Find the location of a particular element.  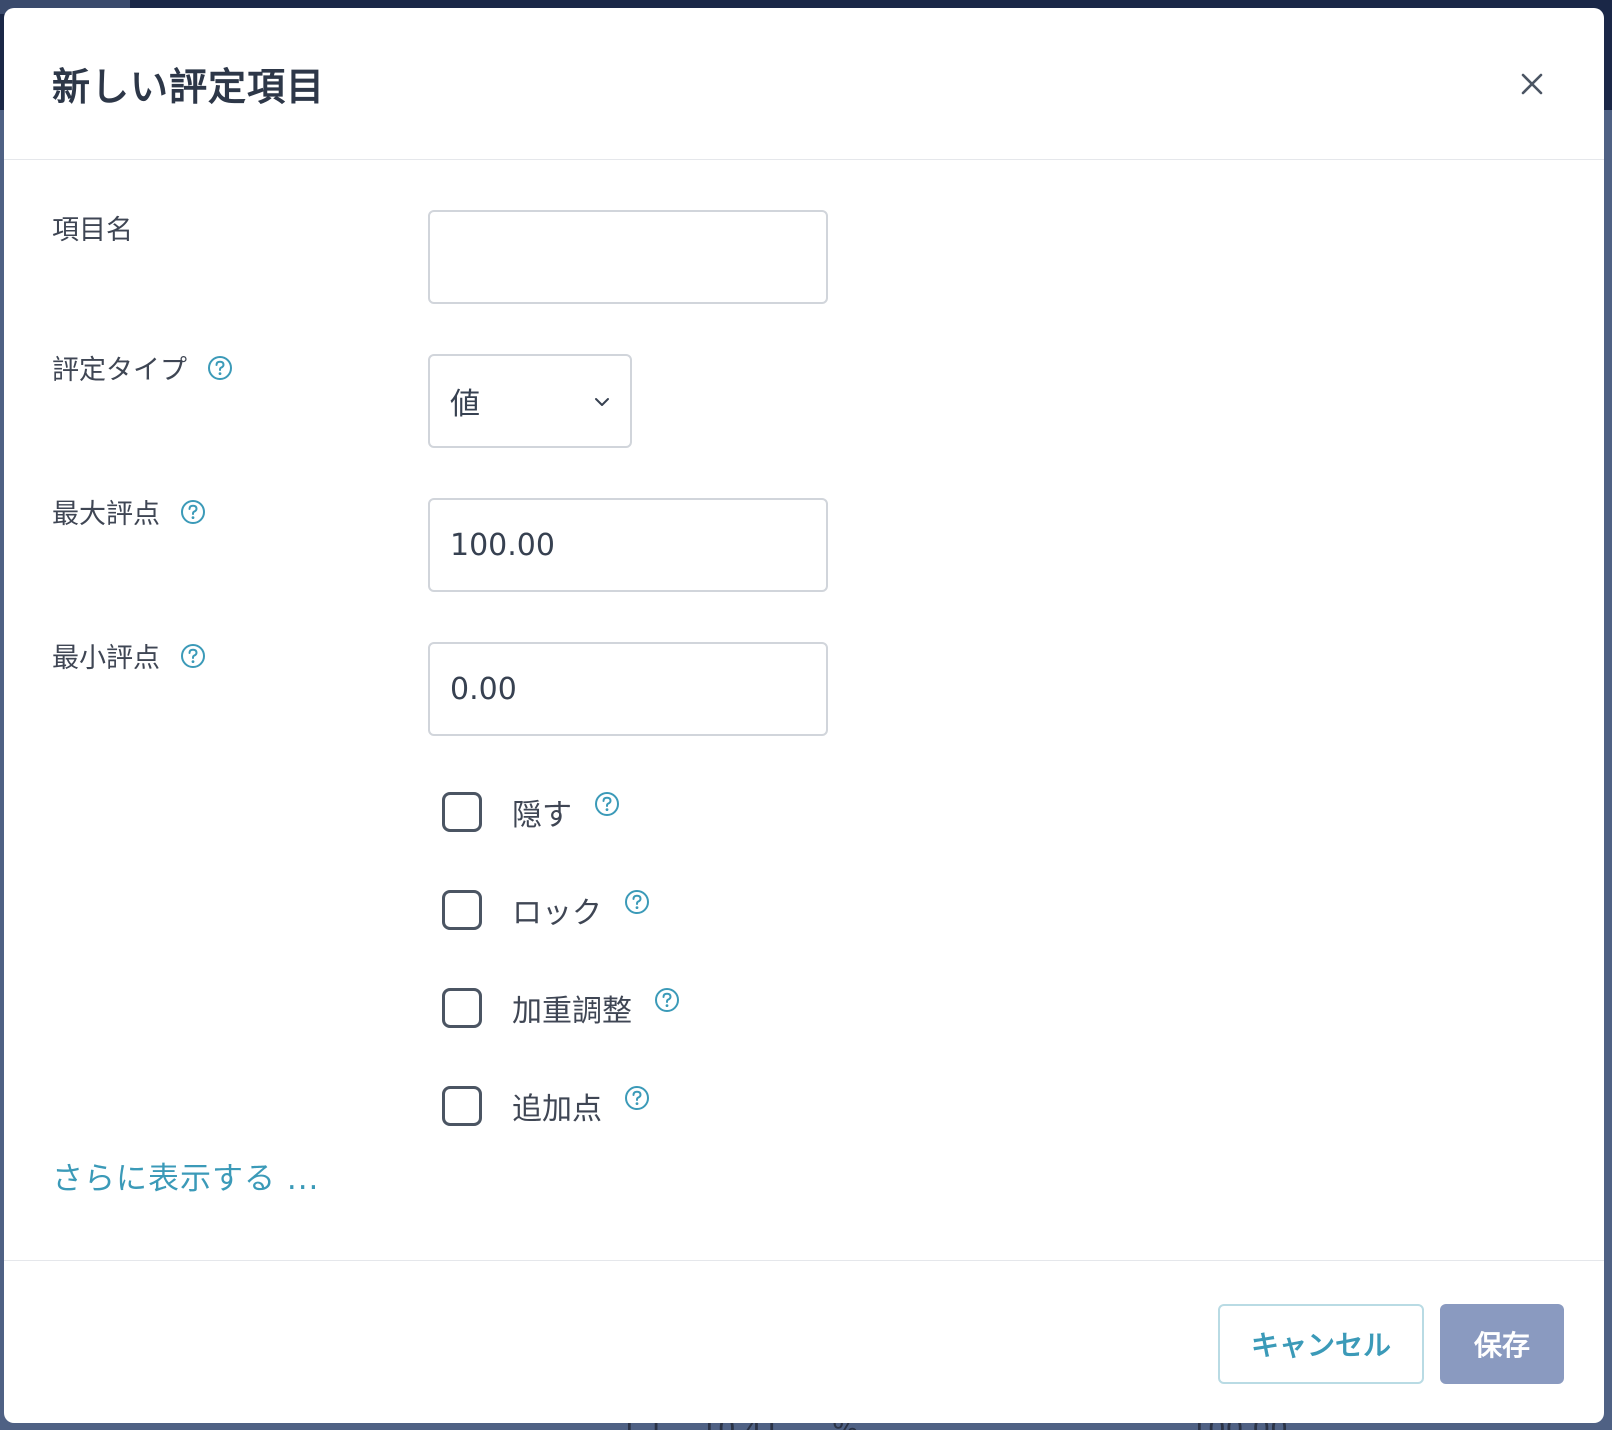

close-icon is located at coordinates (1532, 84).